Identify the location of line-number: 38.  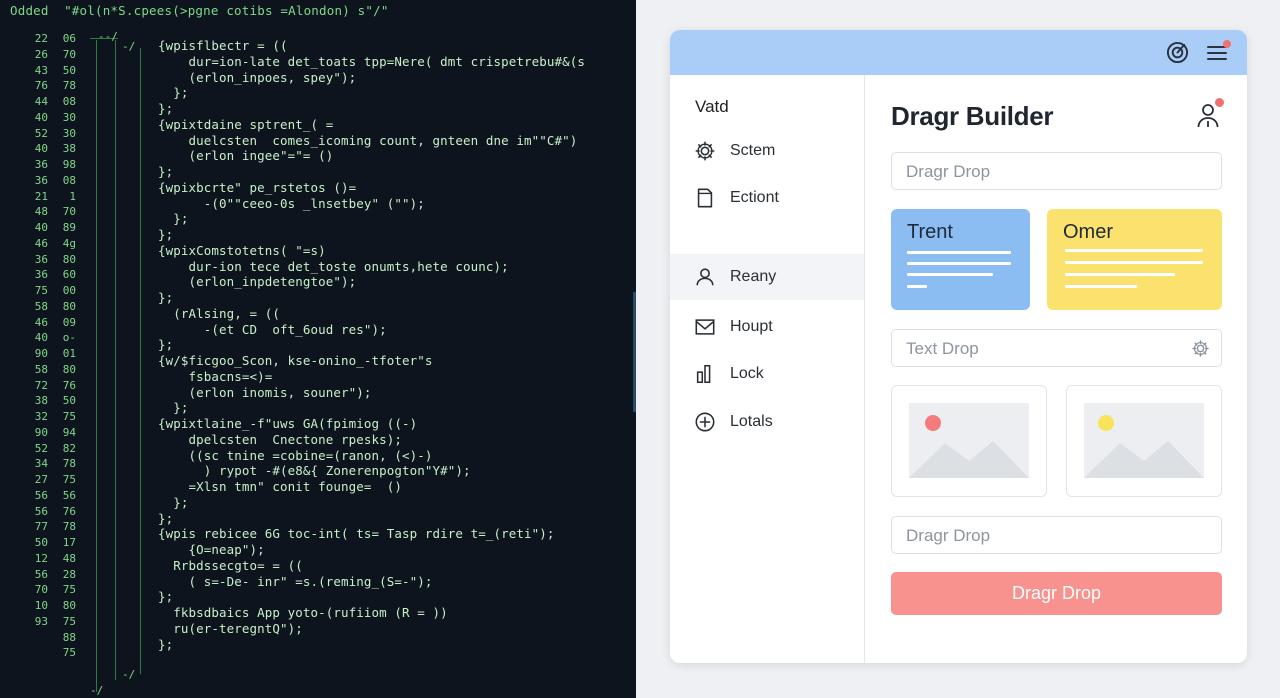
(41, 401).